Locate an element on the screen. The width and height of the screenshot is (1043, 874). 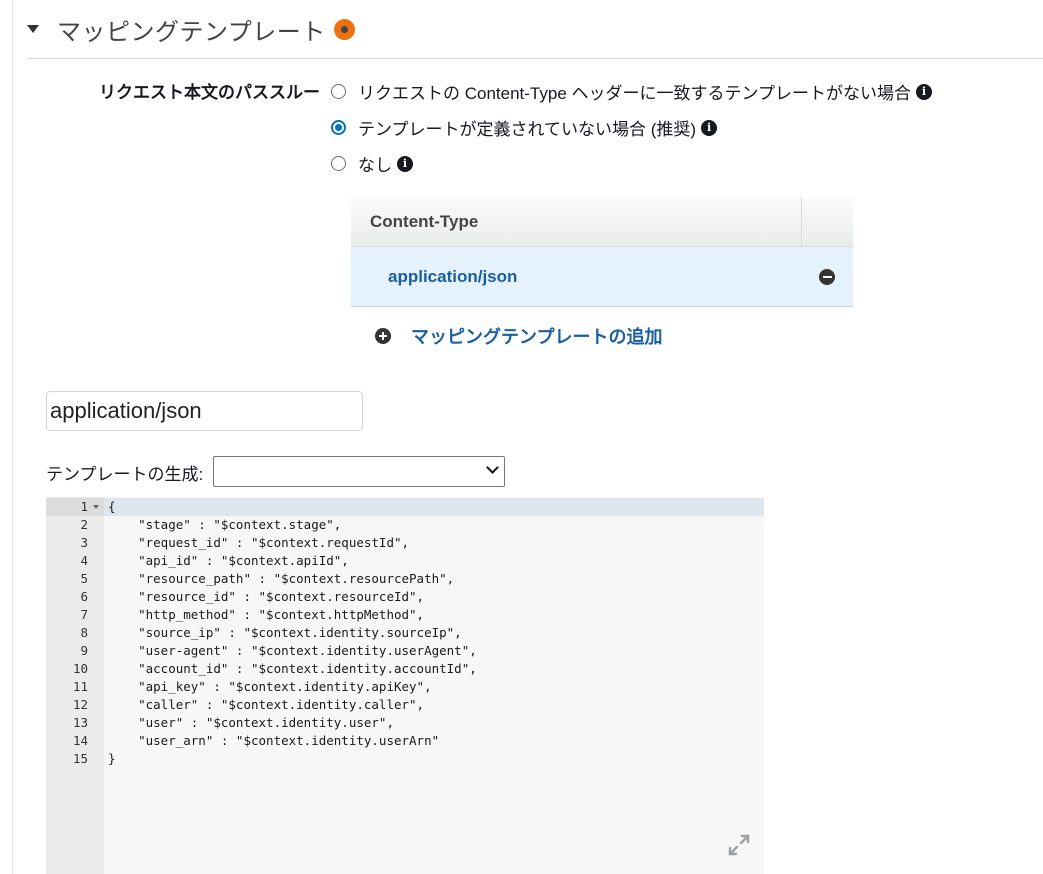
code-line: 2 "stage" : "$context.stage", is located at coordinates (405, 525).